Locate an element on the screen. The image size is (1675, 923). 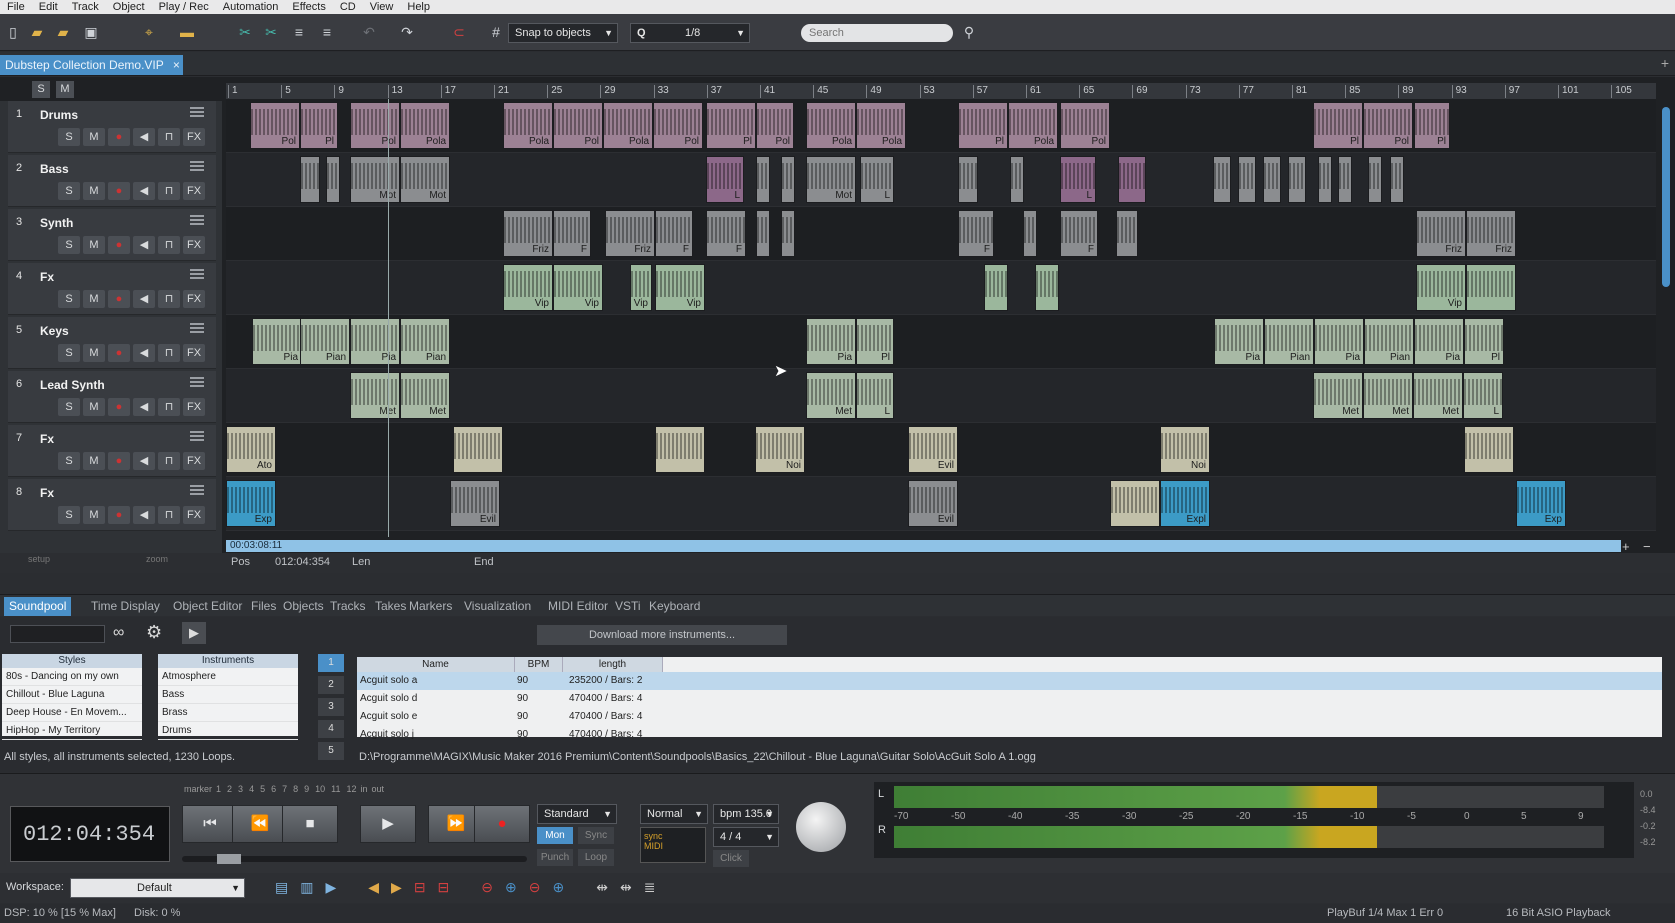
list-item: HipHop - My Territory is located at coordinates (72, 731).